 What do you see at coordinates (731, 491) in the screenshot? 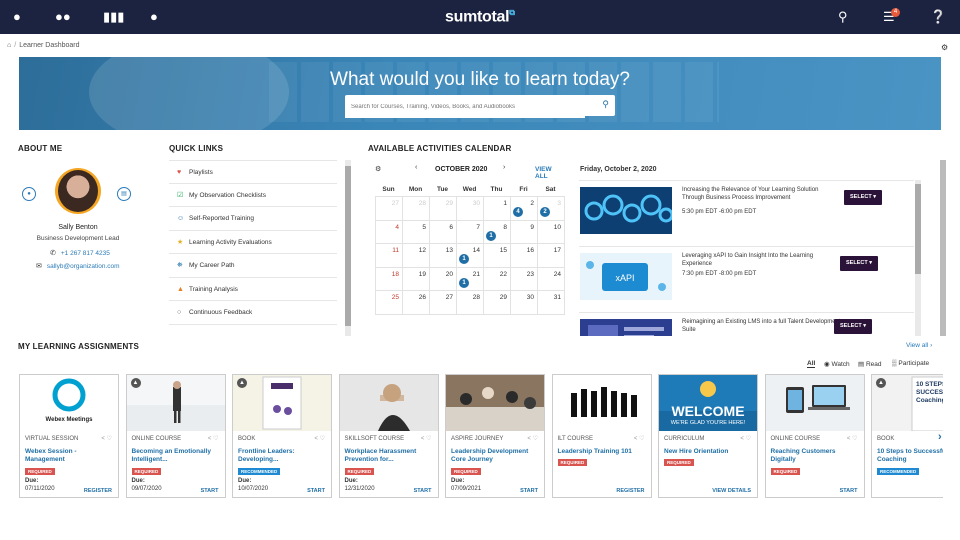
I see `card-action-button: VIEW DETAILS` at bounding box center [731, 491].